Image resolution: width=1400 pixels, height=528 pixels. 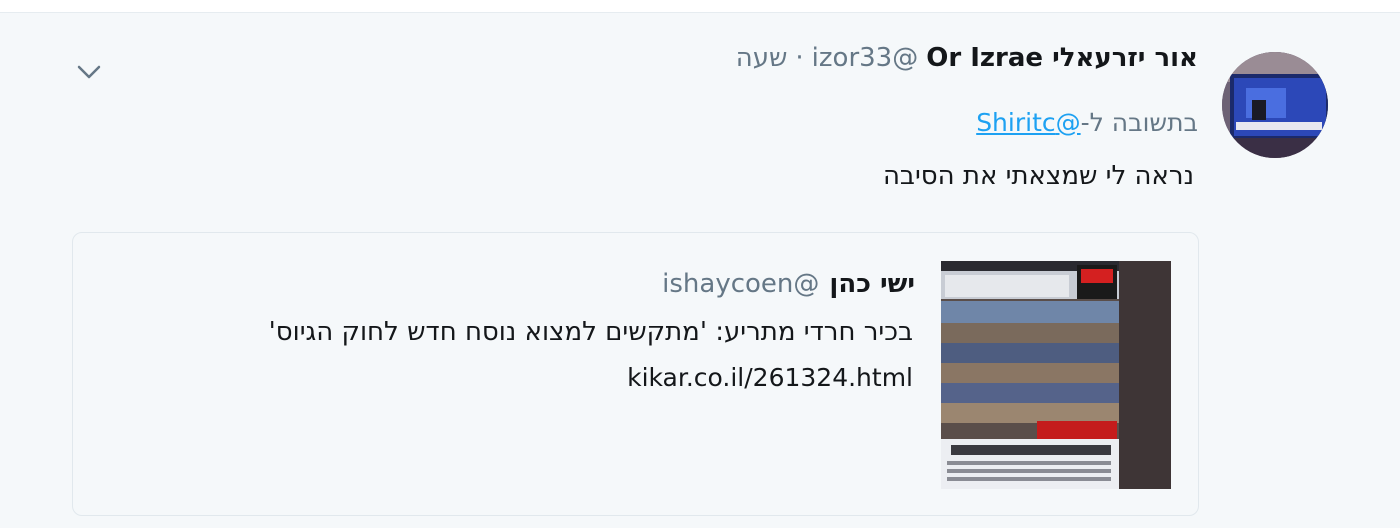 I want to click on tweet-text: נראה לי שמצאתי את הסיבה, so click(x=1038, y=176).